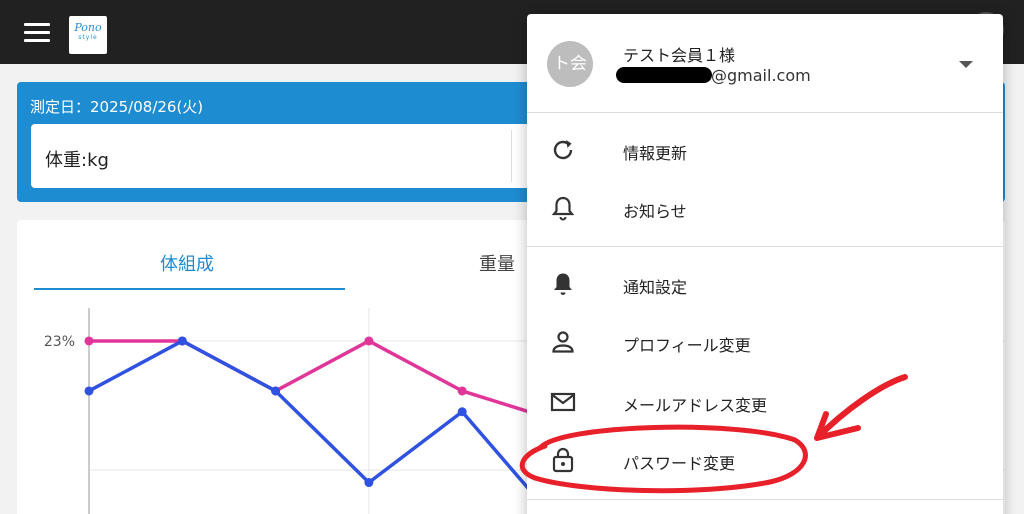  What do you see at coordinates (563, 150) in the screenshot?
I see `refresh-icon` at bounding box center [563, 150].